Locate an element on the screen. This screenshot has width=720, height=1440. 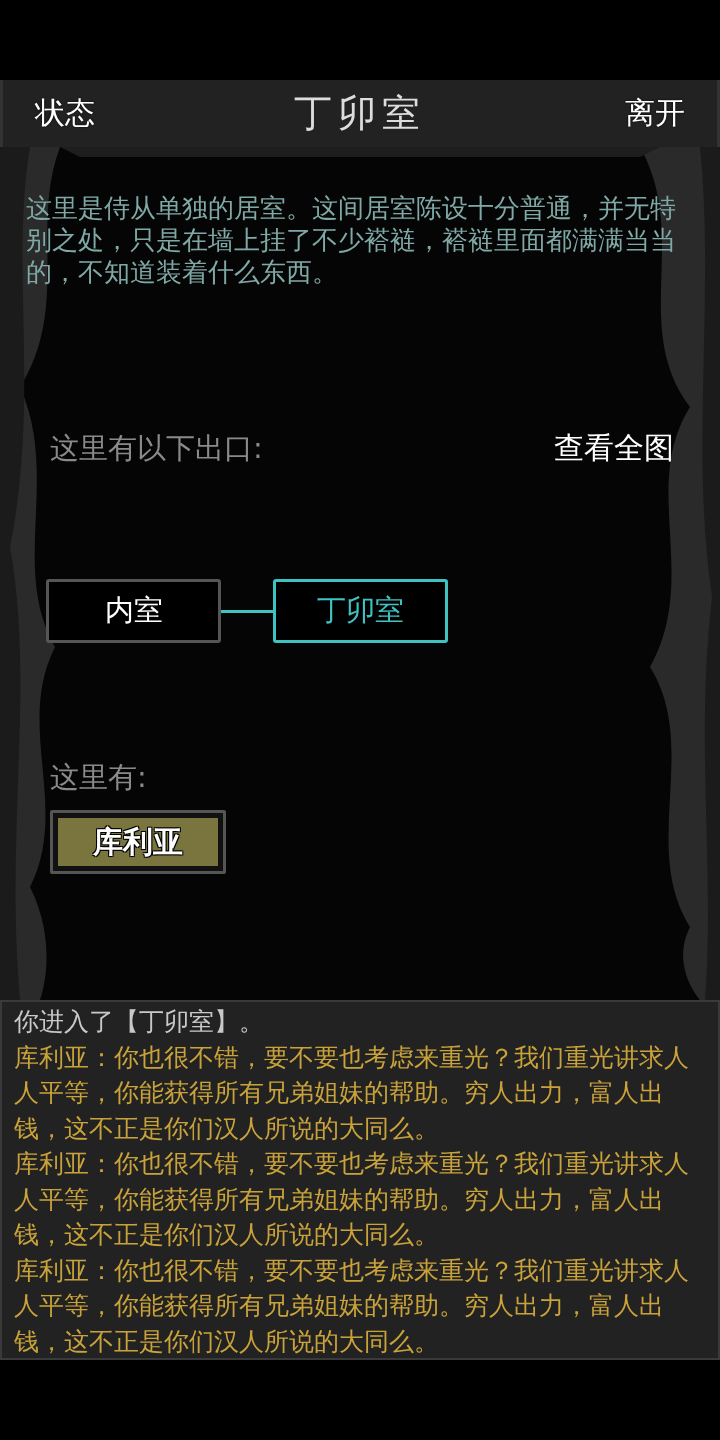
map-room: 丁卯室 is located at coordinates (360, 611).